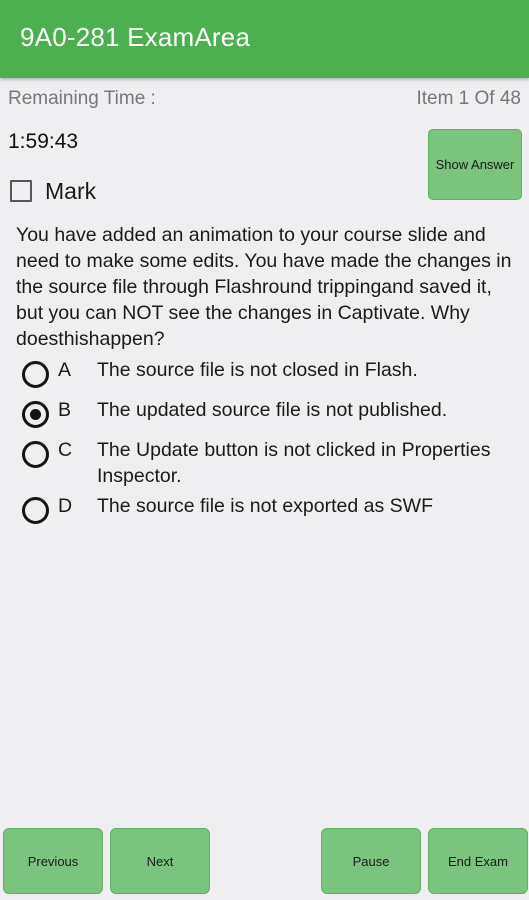 This screenshot has width=529, height=900. What do you see at coordinates (135, 37) in the screenshot?
I see `page-title: 9A0-281 ExamArea` at bounding box center [135, 37].